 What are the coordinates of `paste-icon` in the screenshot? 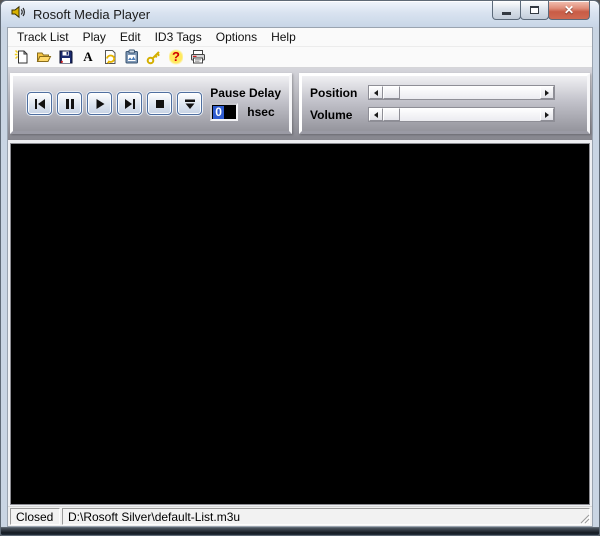 It's located at (132, 57).